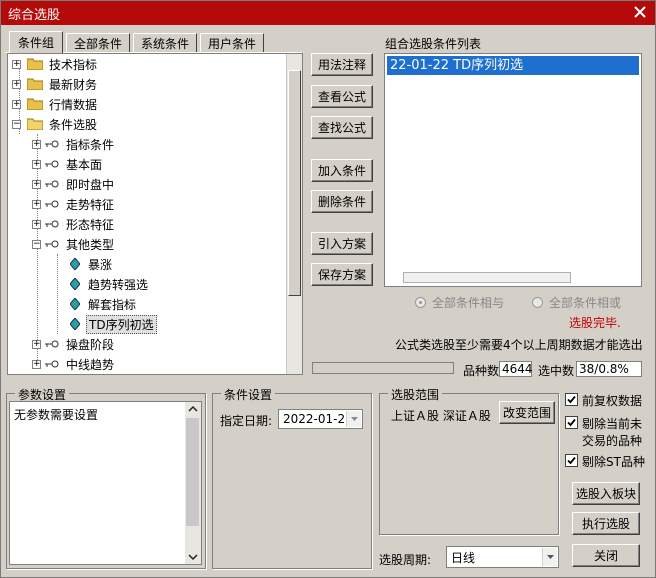 The height and width of the screenshot is (578, 656). Describe the element at coordinates (605, 433) in the screenshot. I see `option-exclude-untraded: 剔除当前未交易的品种` at that location.